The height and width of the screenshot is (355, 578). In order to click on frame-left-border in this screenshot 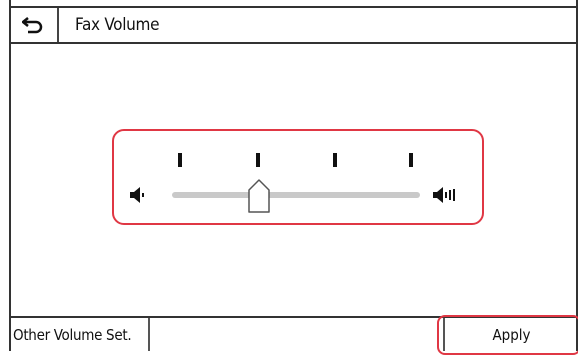, I will do `click(10, 175)`.